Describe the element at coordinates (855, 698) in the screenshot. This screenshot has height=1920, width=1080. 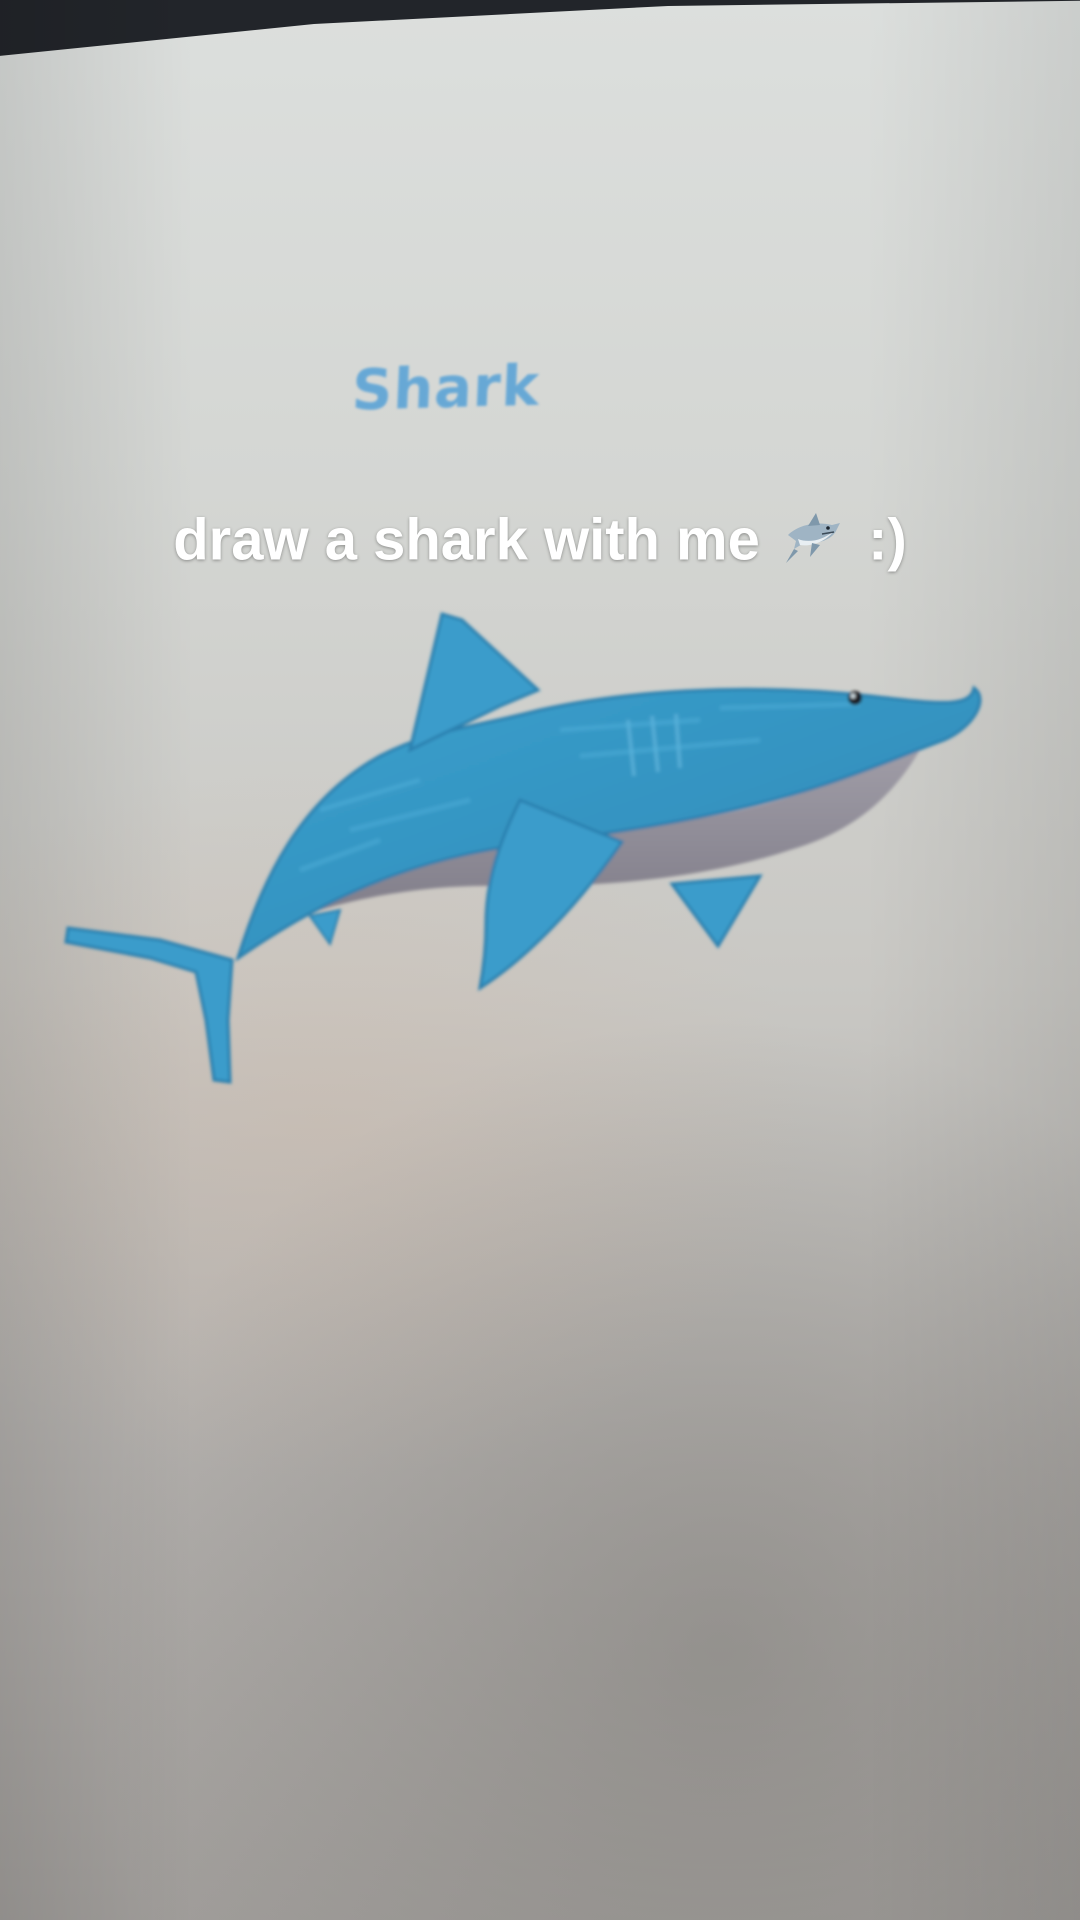
I see `shark-eye` at that location.